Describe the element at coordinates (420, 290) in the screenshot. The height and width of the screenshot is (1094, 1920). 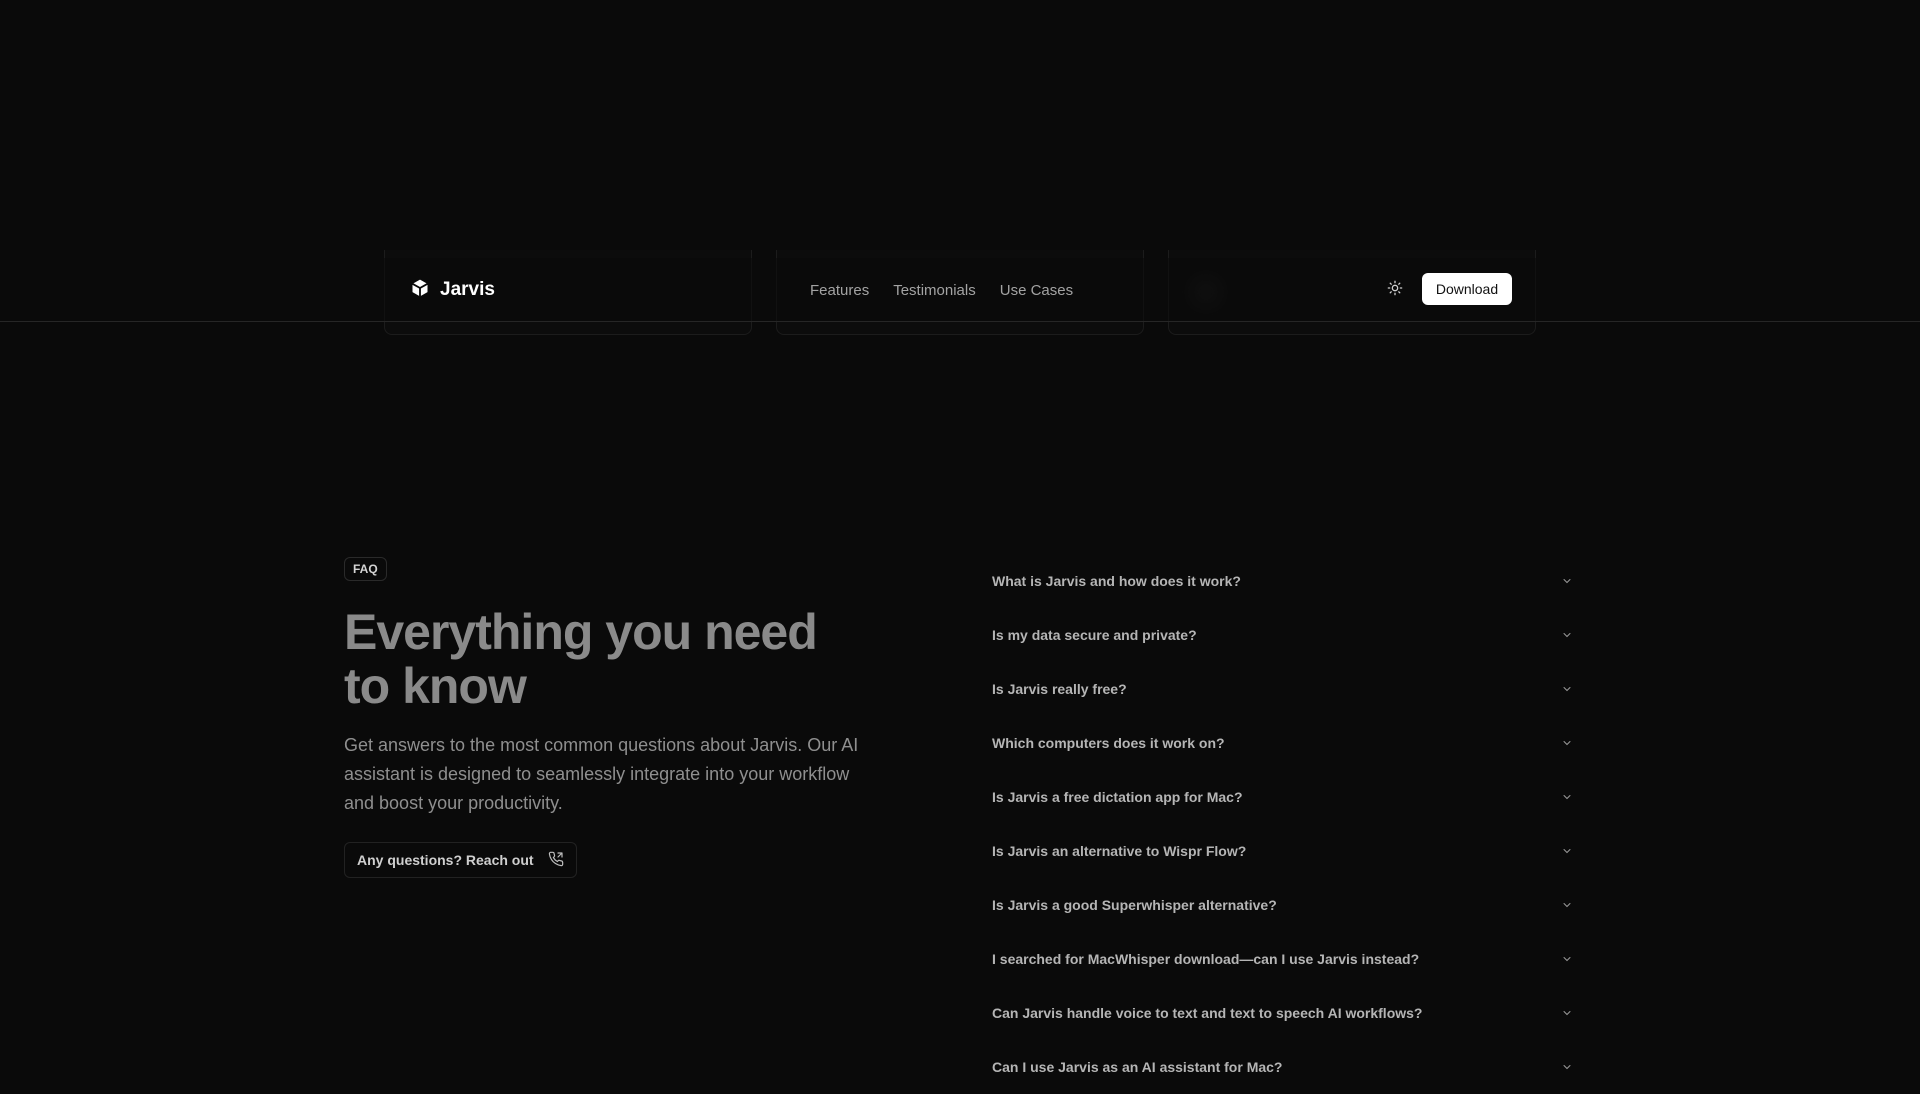
I see `cube-logo-icon` at that location.